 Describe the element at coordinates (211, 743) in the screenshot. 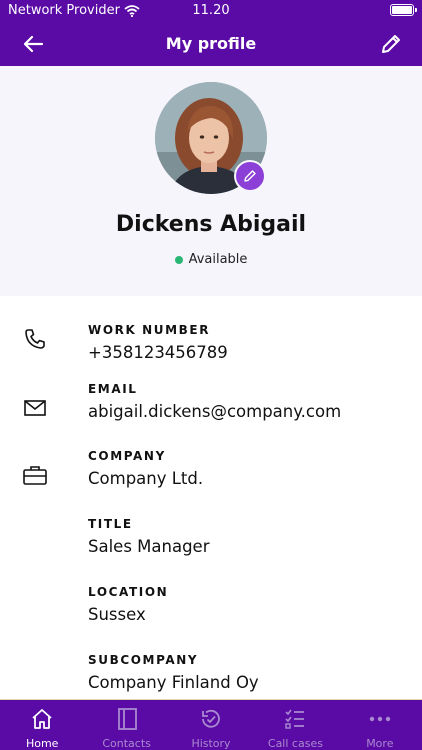

I see `tab-history-label: History` at that location.